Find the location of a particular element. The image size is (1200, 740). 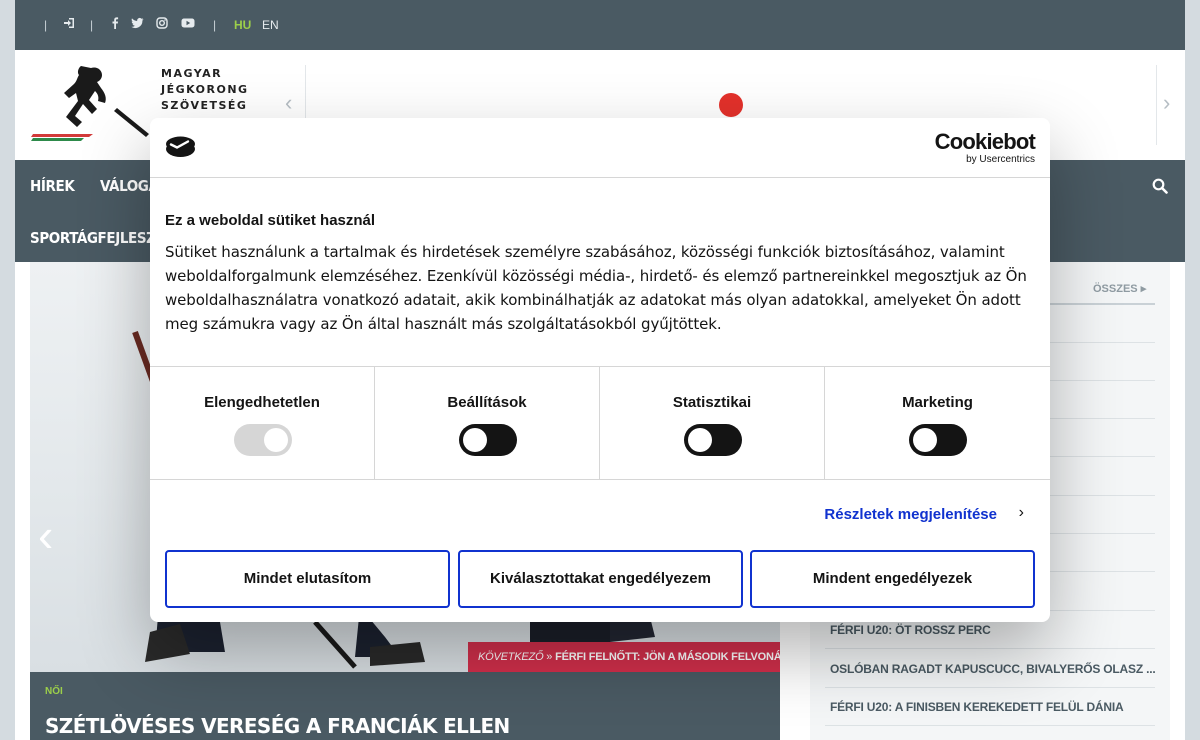

toggle-label: Elengedhetetlen is located at coordinates (262, 402).